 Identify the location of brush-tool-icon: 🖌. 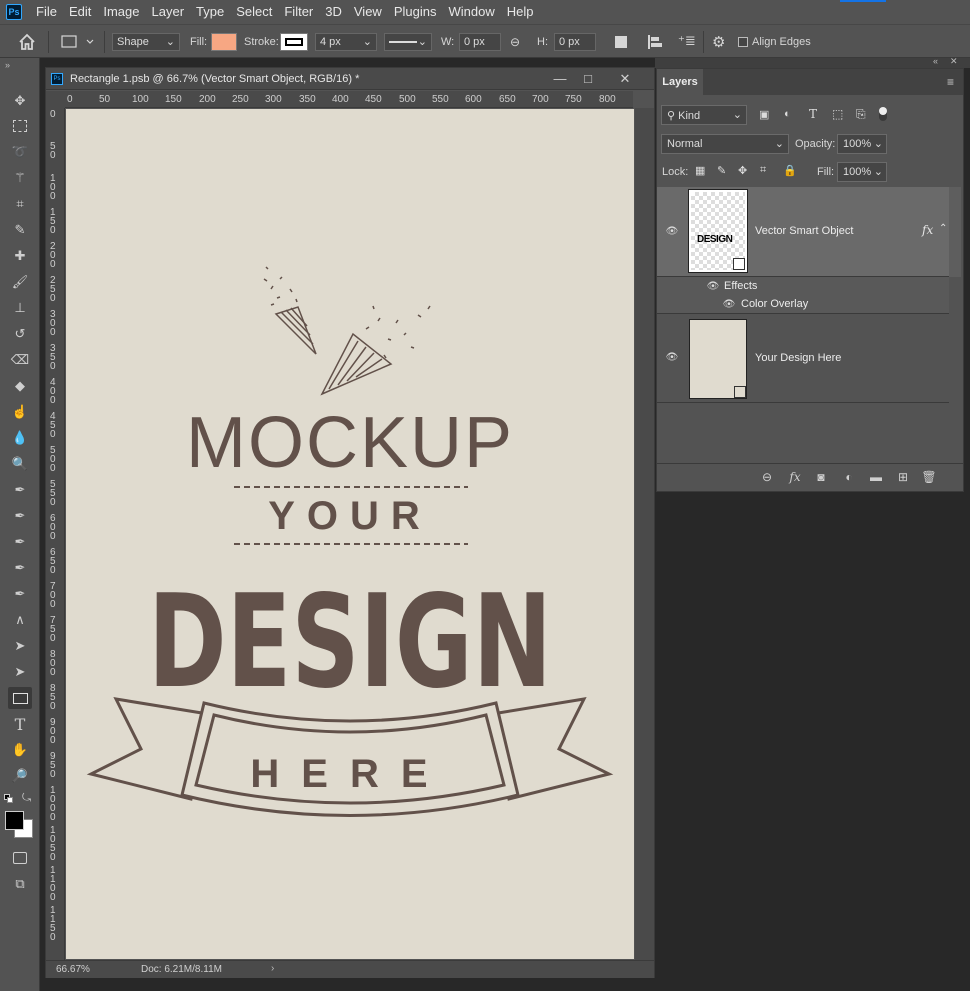
(20, 282).